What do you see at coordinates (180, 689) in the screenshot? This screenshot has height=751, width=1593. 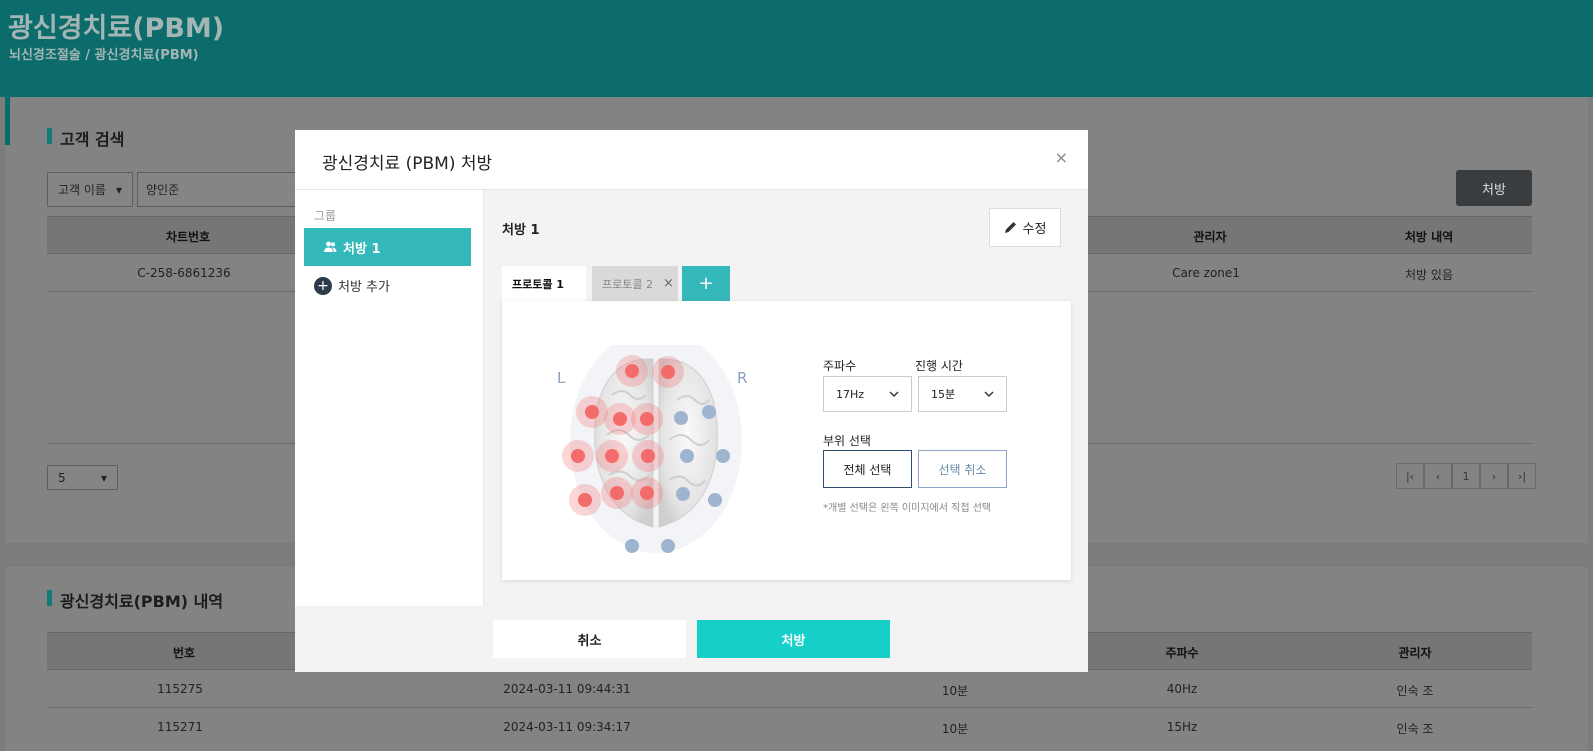 I see `cell-no: 115275` at bounding box center [180, 689].